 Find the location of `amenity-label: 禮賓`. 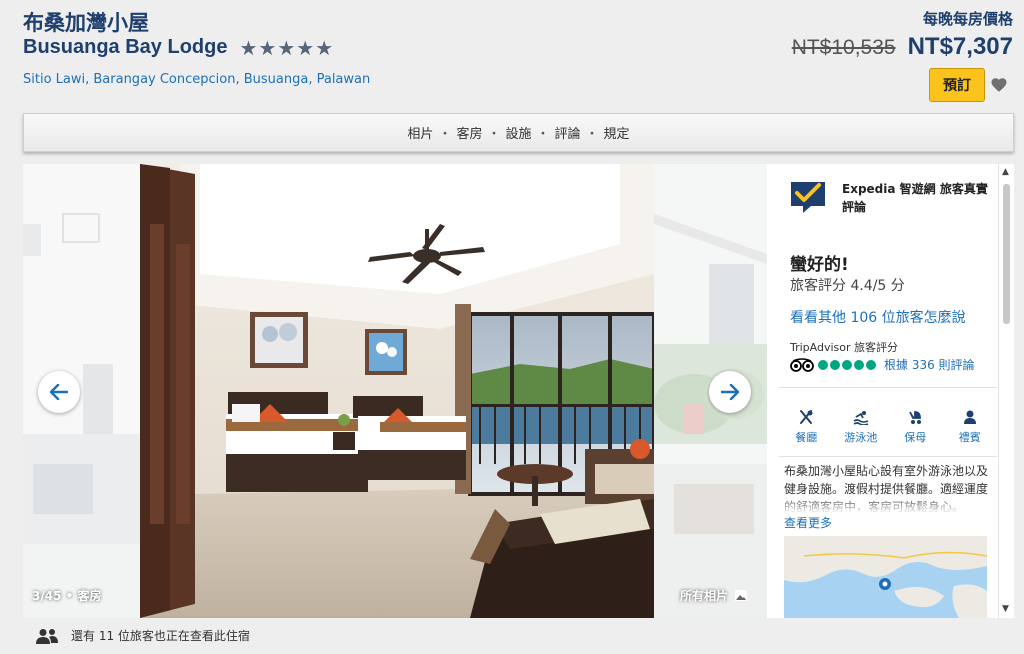

amenity-label: 禮賓 is located at coordinates (969, 437).